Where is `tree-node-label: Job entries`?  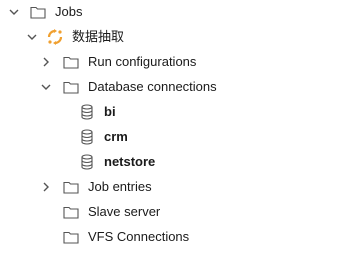 tree-node-label: Job entries is located at coordinates (120, 186).